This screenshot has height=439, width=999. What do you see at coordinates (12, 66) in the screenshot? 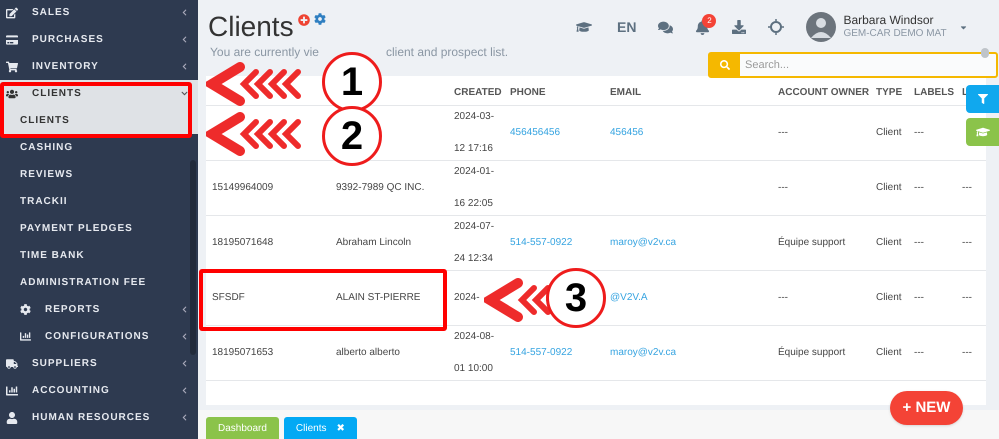
I see `cart-icon` at bounding box center [12, 66].